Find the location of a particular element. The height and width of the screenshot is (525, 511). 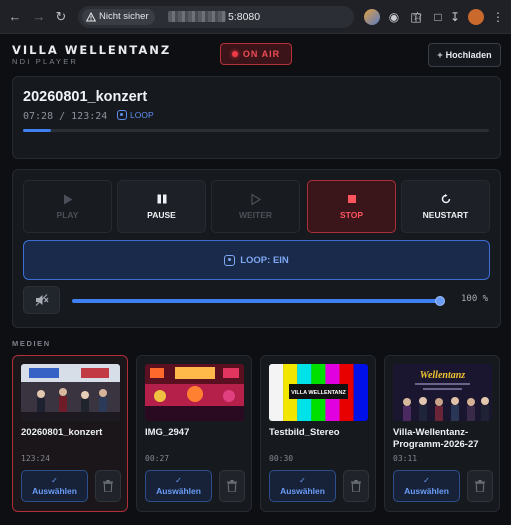

restart-button: NEUSTART is located at coordinates (445, 206).